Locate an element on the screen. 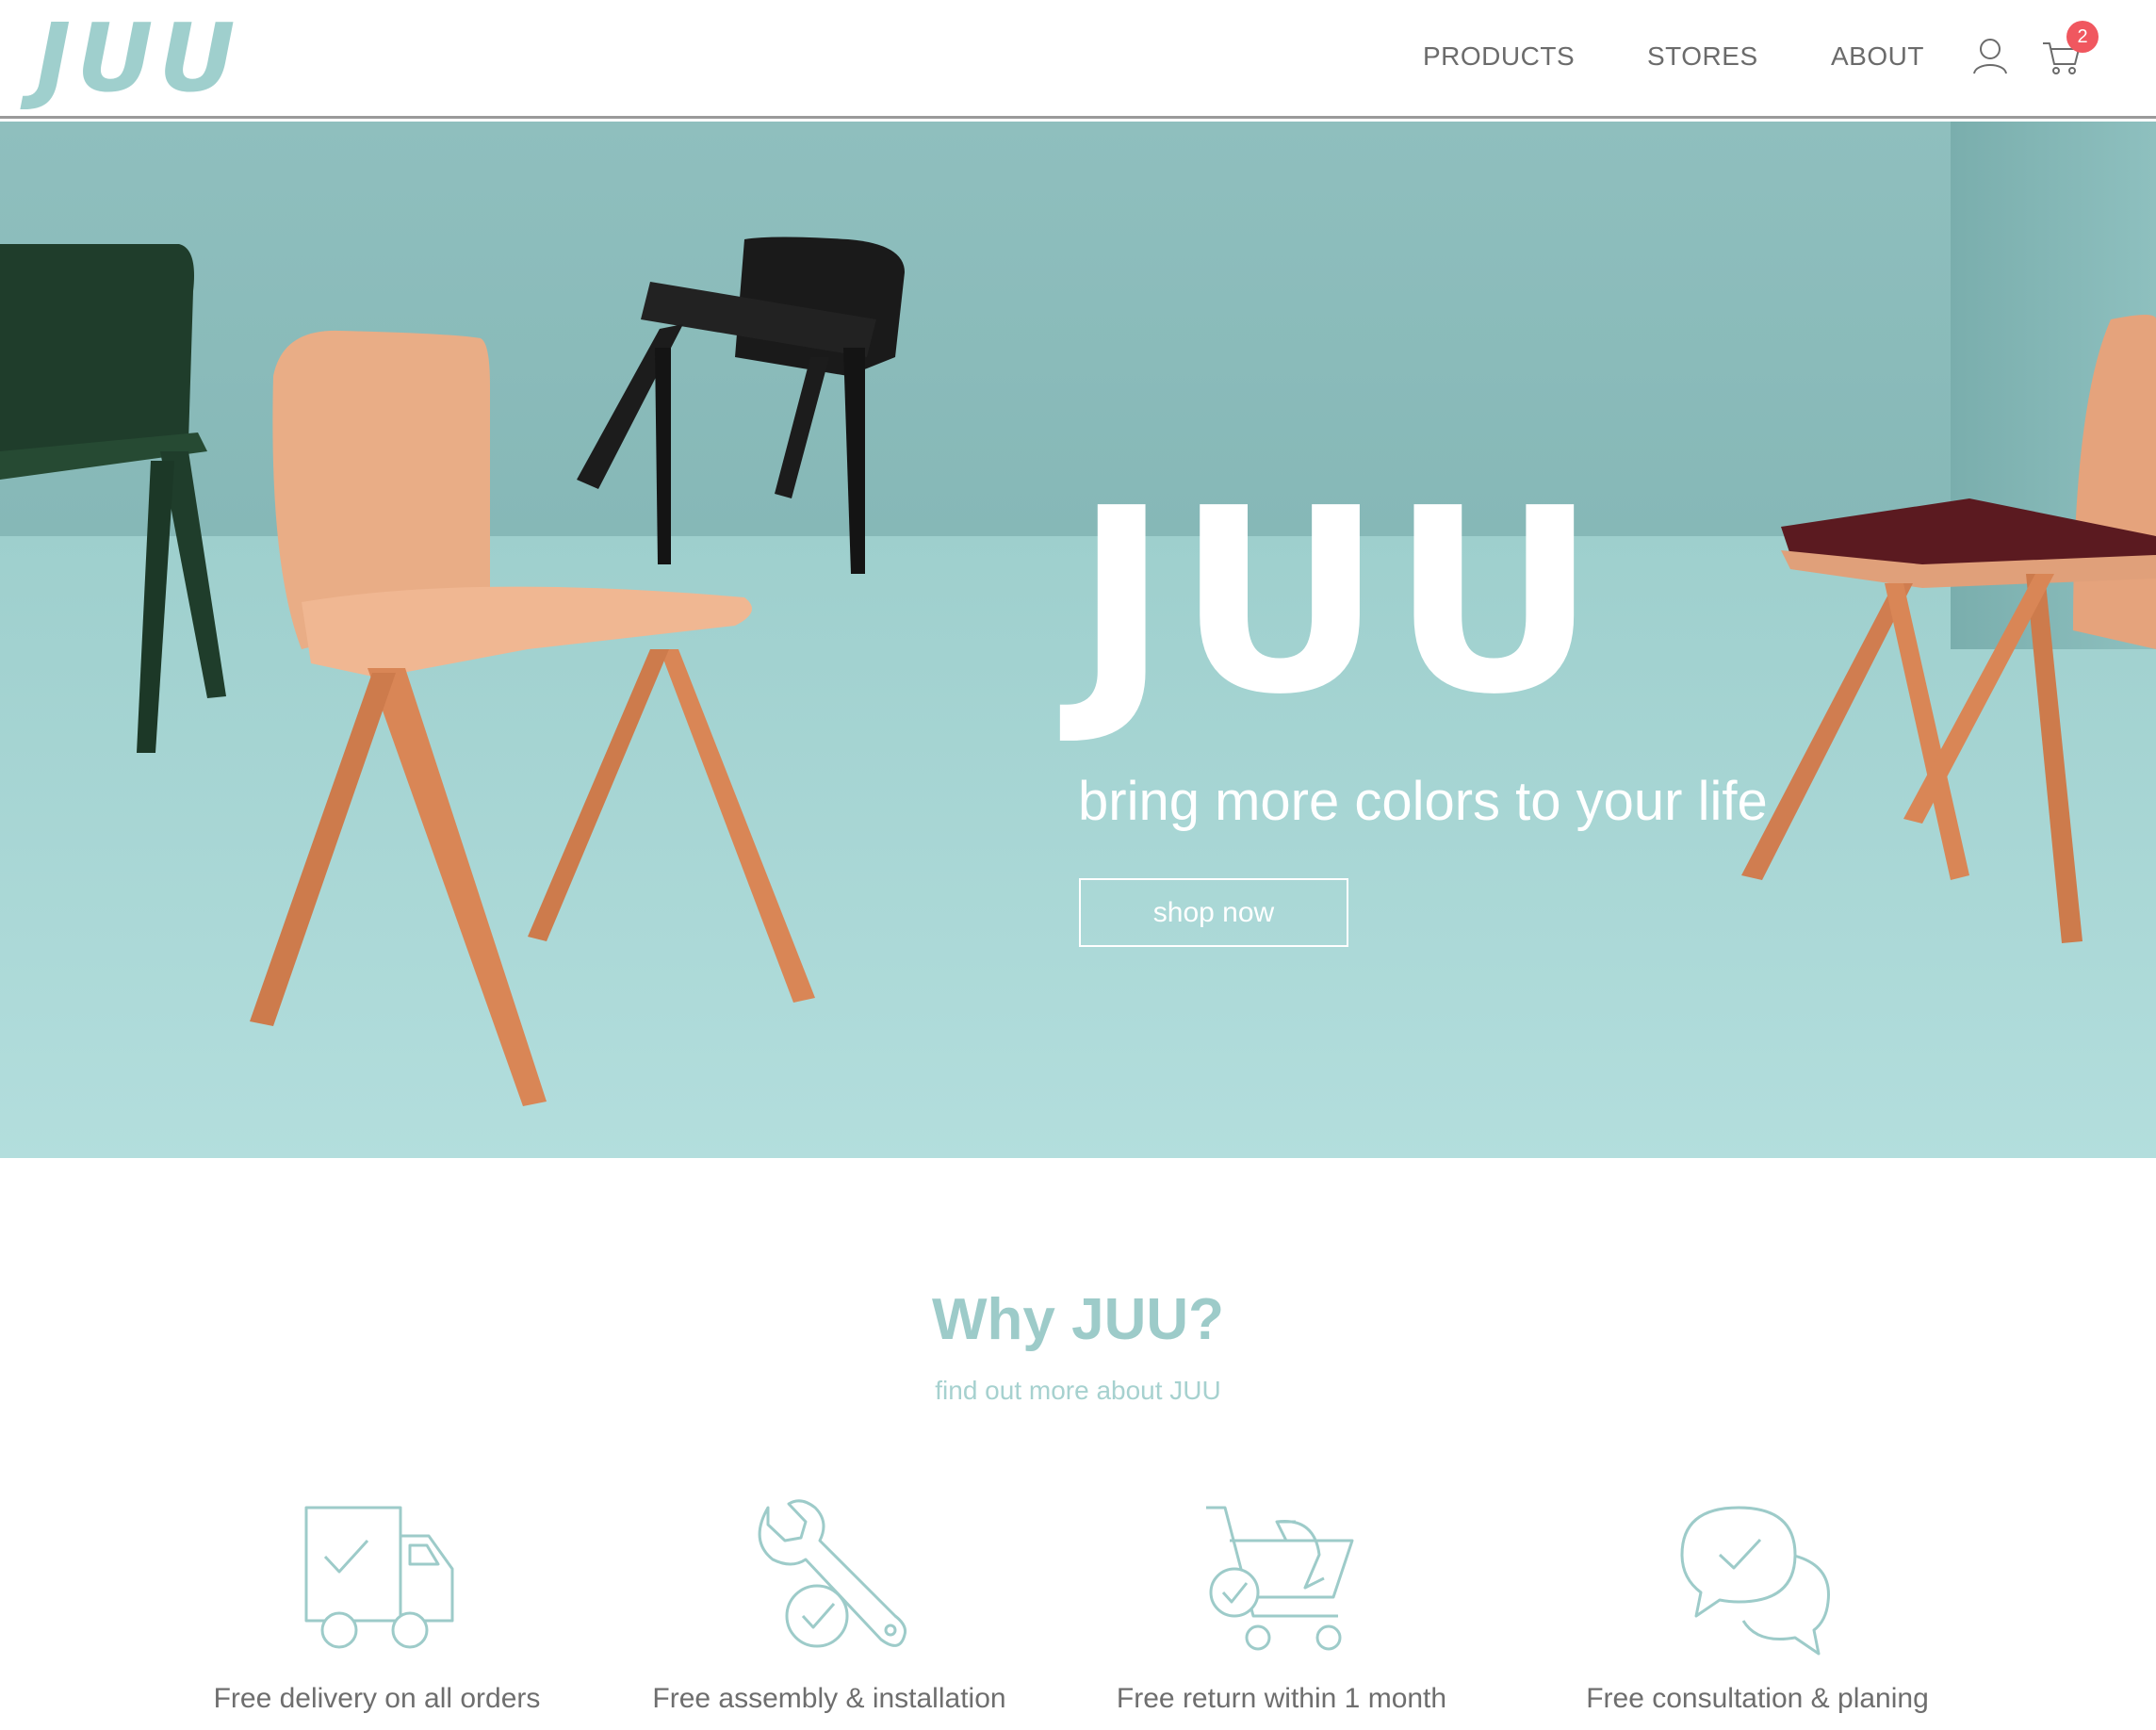 Image resolution: width=2156 pixels, height=1730 pixels. why-title: Why JUU? is located at coordinates (1078, 1319).